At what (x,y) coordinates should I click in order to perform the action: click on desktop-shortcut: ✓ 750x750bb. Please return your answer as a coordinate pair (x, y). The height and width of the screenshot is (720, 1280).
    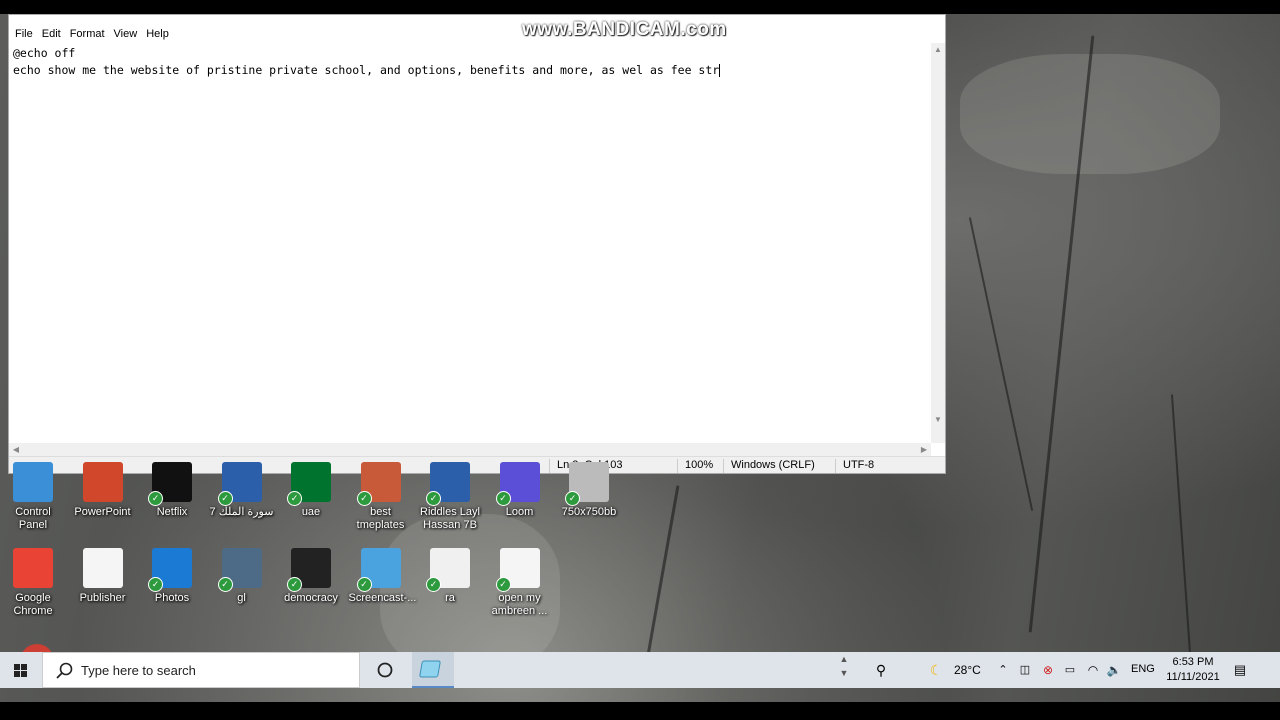
    Looking at the image, I should click on (589, 490).